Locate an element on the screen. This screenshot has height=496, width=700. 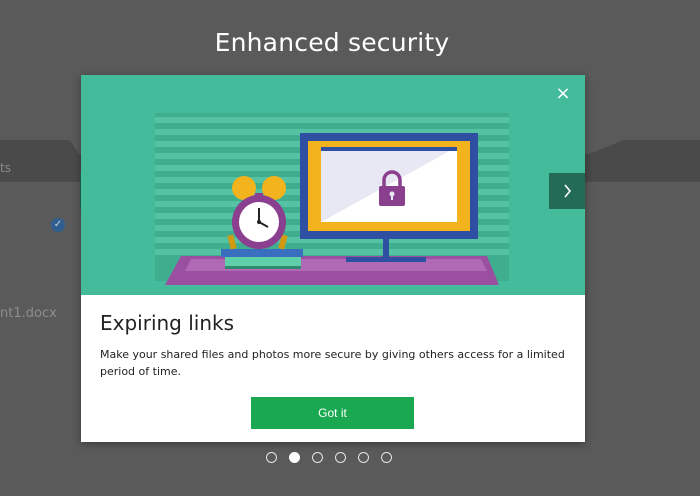
carousel-pager is located at coordinates (329, 459).